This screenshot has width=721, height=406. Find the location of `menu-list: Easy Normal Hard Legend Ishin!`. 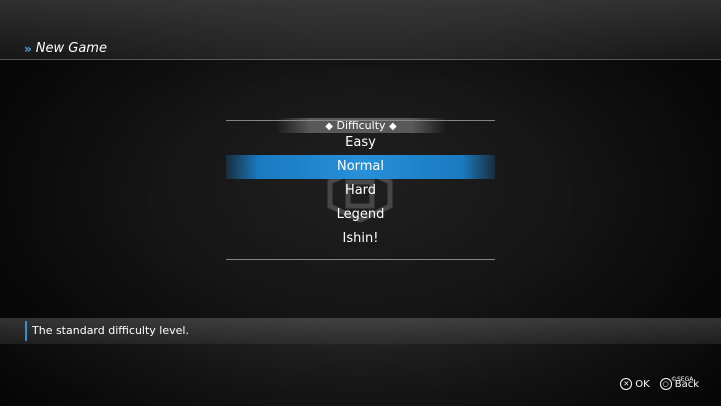

menu-list: Easy Normal Hard Legend Ishin! is located at coordinates (360, 191).